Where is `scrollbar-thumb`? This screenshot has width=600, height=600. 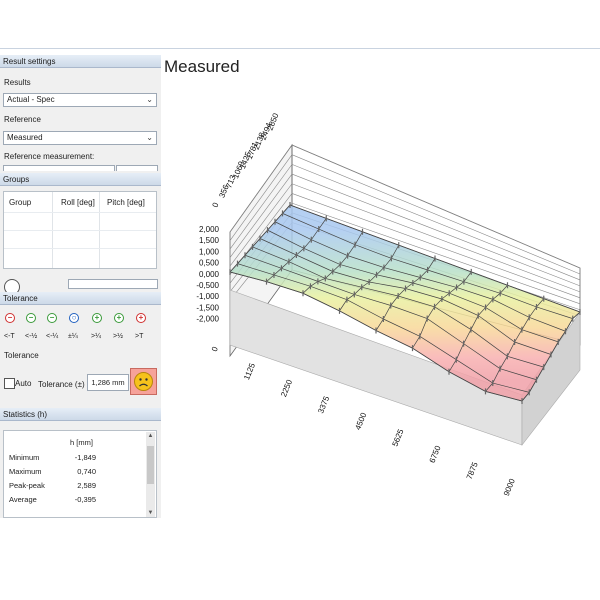 scrollbar-thumb is located at coordinates (150, 465).